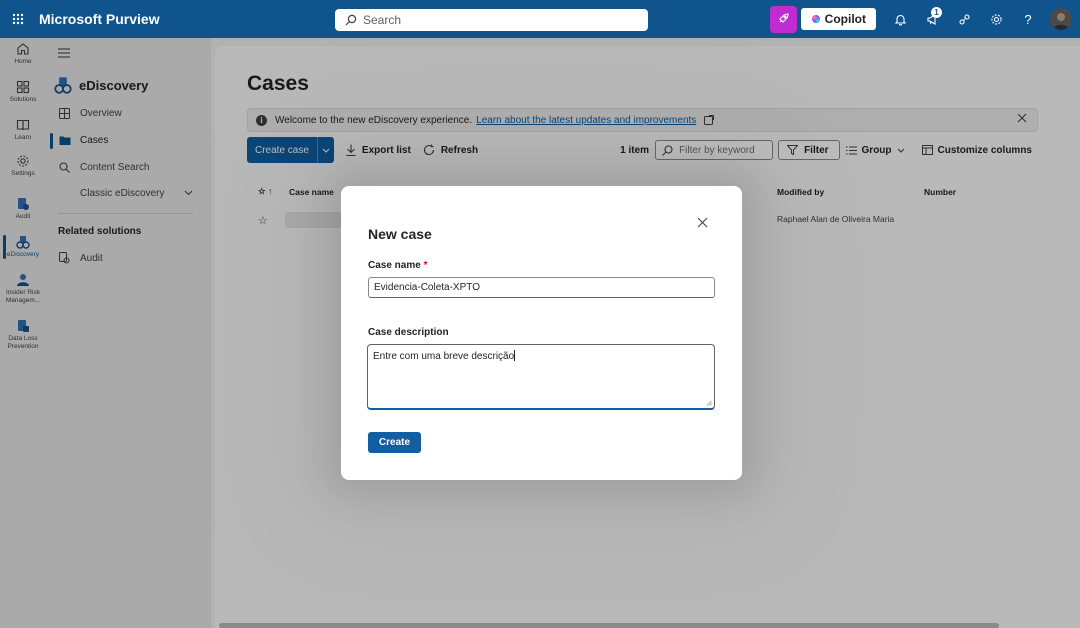 This screenshot has width=1080, height=628. What do you see at coordinates (18, 19) in the screenshot?
I see `app-launcher-icon` at bounding box center [18, 19].